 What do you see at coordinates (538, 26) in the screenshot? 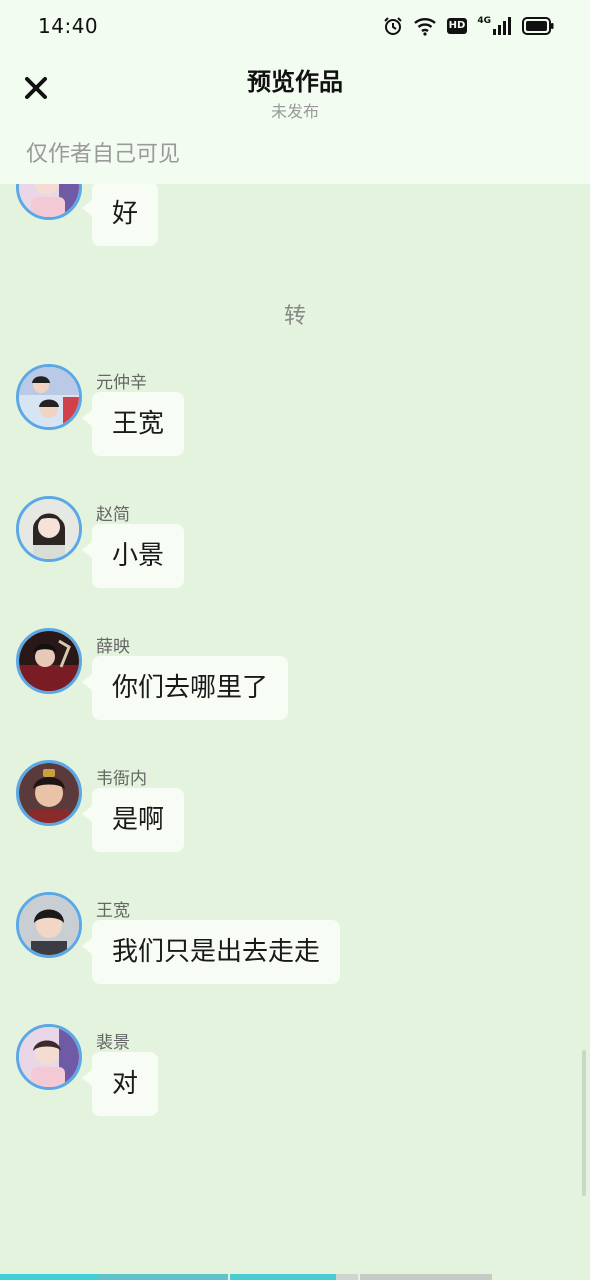
I see `battery-icon` at bounding box center [538, 26].